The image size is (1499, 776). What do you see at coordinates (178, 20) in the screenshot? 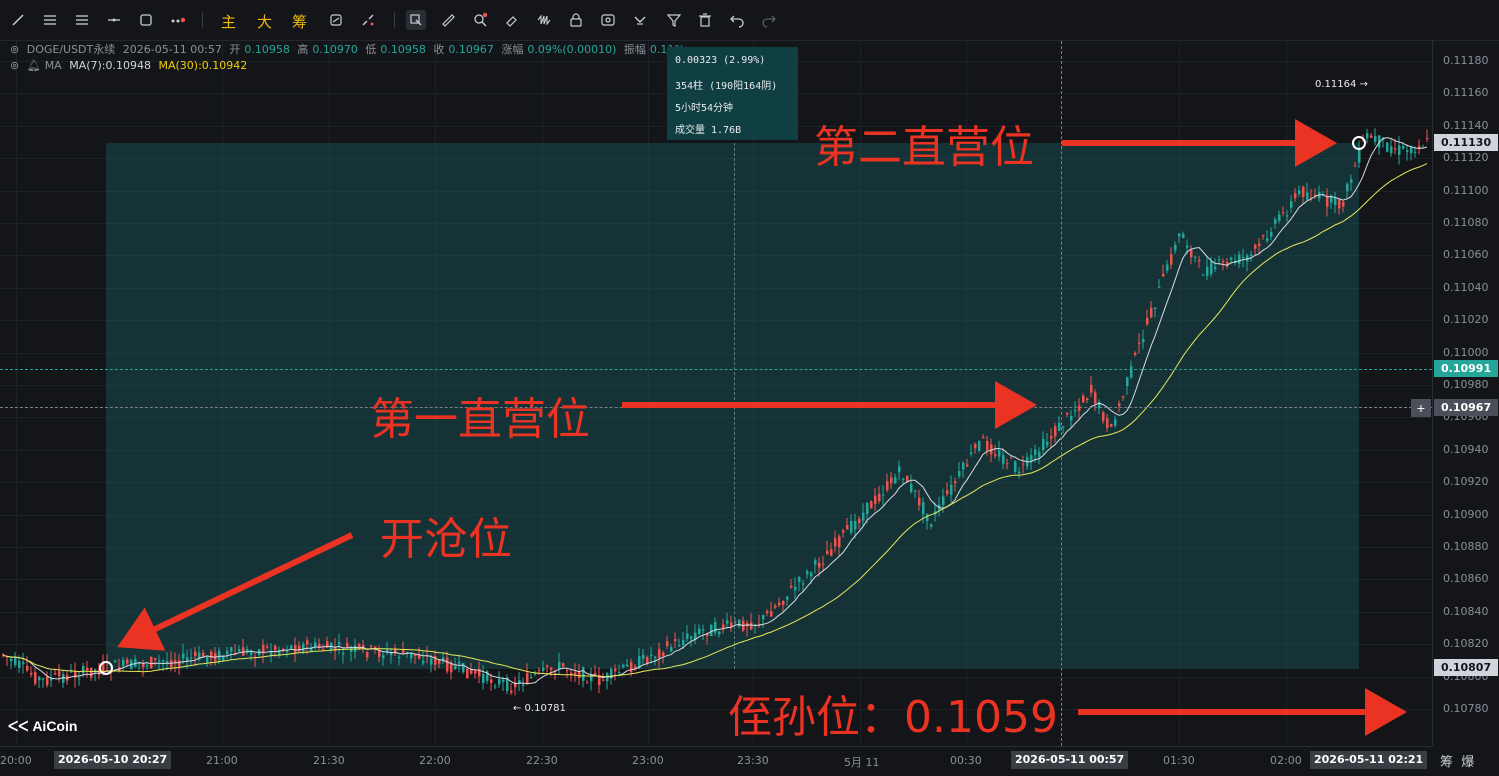
I see `more-shapes-icon` at bounding box center [178, 20].